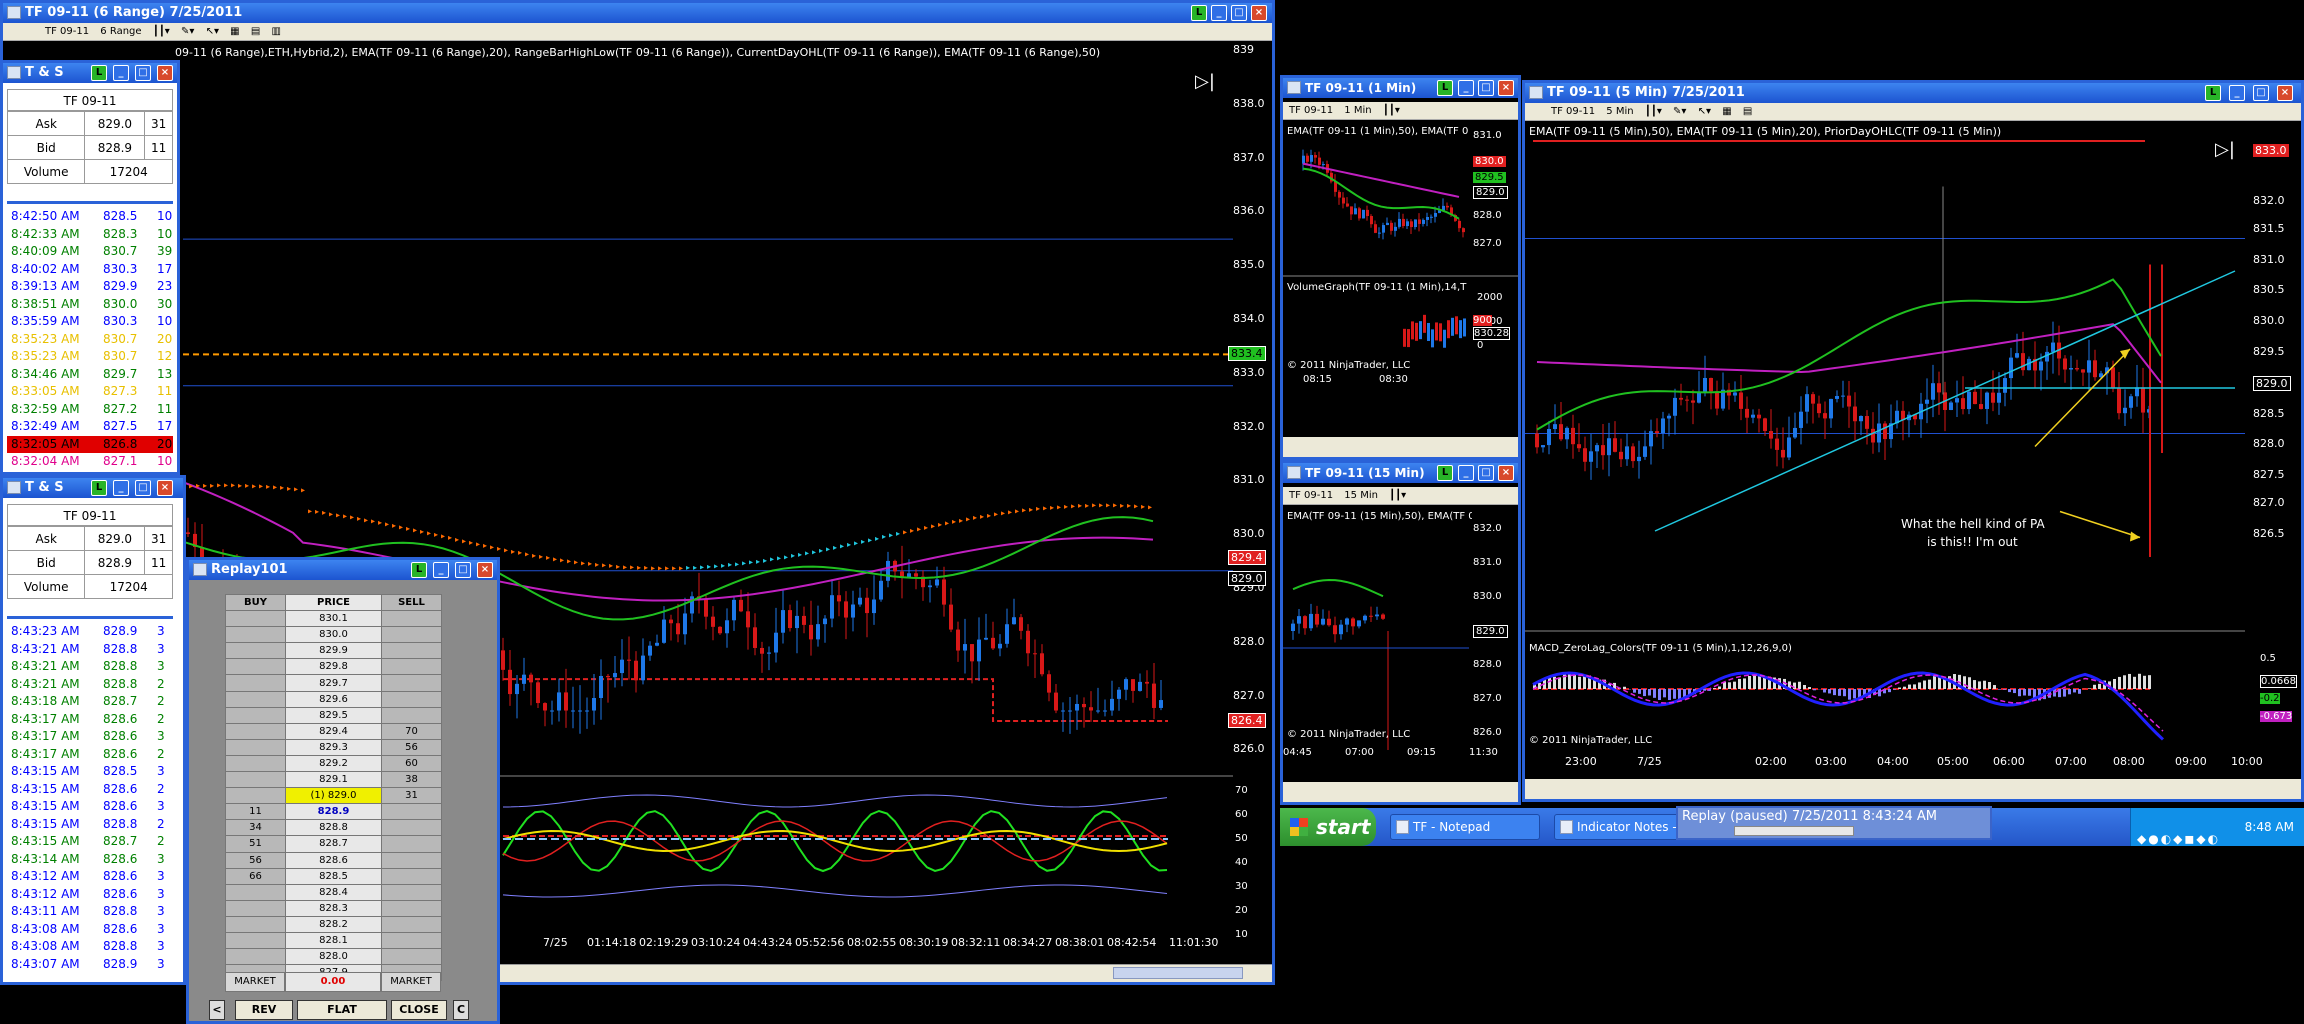  I want to click on ts2-titlebar: T & S L _ □ ×, so click(93, 488).